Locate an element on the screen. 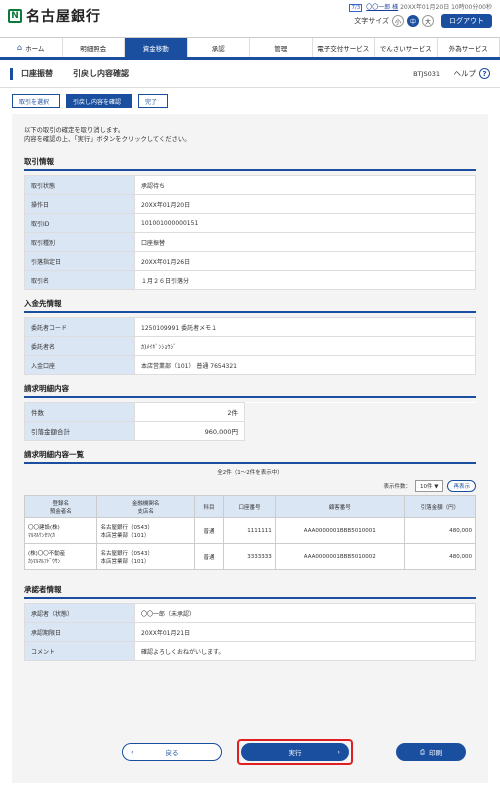 This screenshot has width=500, height=809. section-title: 入金先情報 is located at coordinates (250, 305).